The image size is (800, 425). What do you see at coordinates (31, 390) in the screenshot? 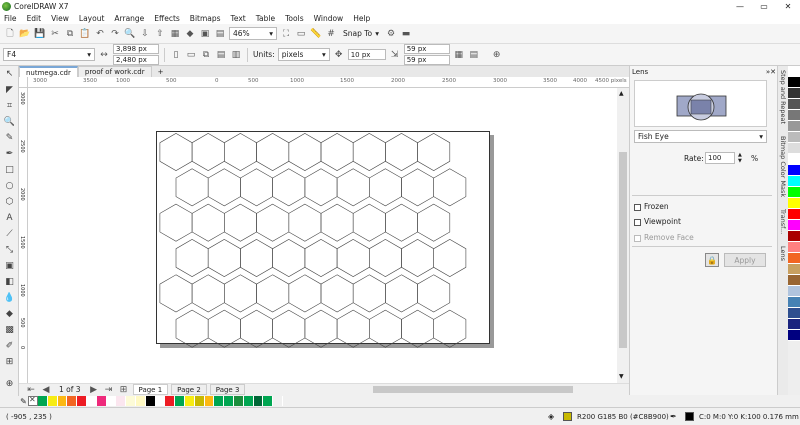
I see `first-page-icon: ⇤` at bounding box center [31, 390].